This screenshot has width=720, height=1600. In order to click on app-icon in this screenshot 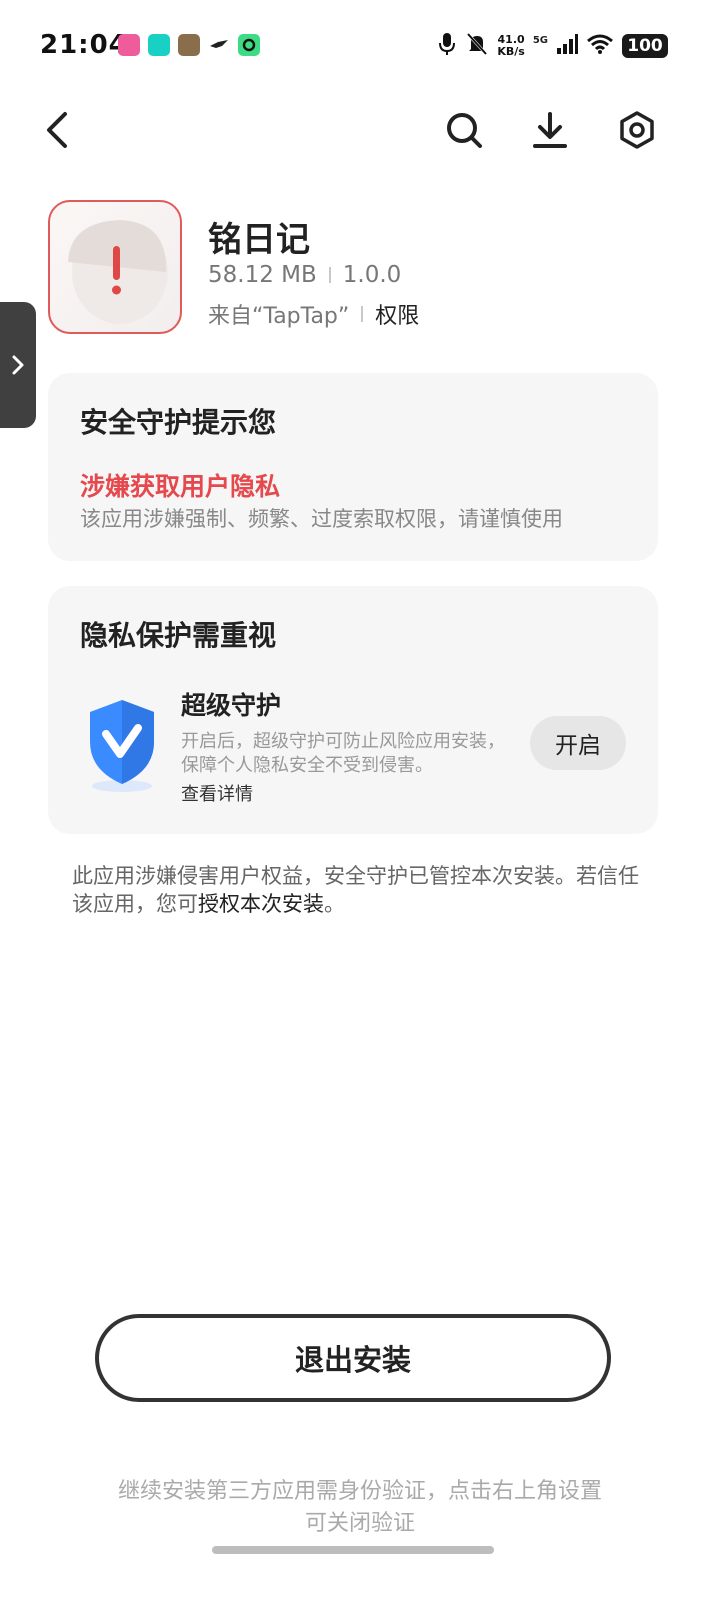, I will do `click(115, 267)`.